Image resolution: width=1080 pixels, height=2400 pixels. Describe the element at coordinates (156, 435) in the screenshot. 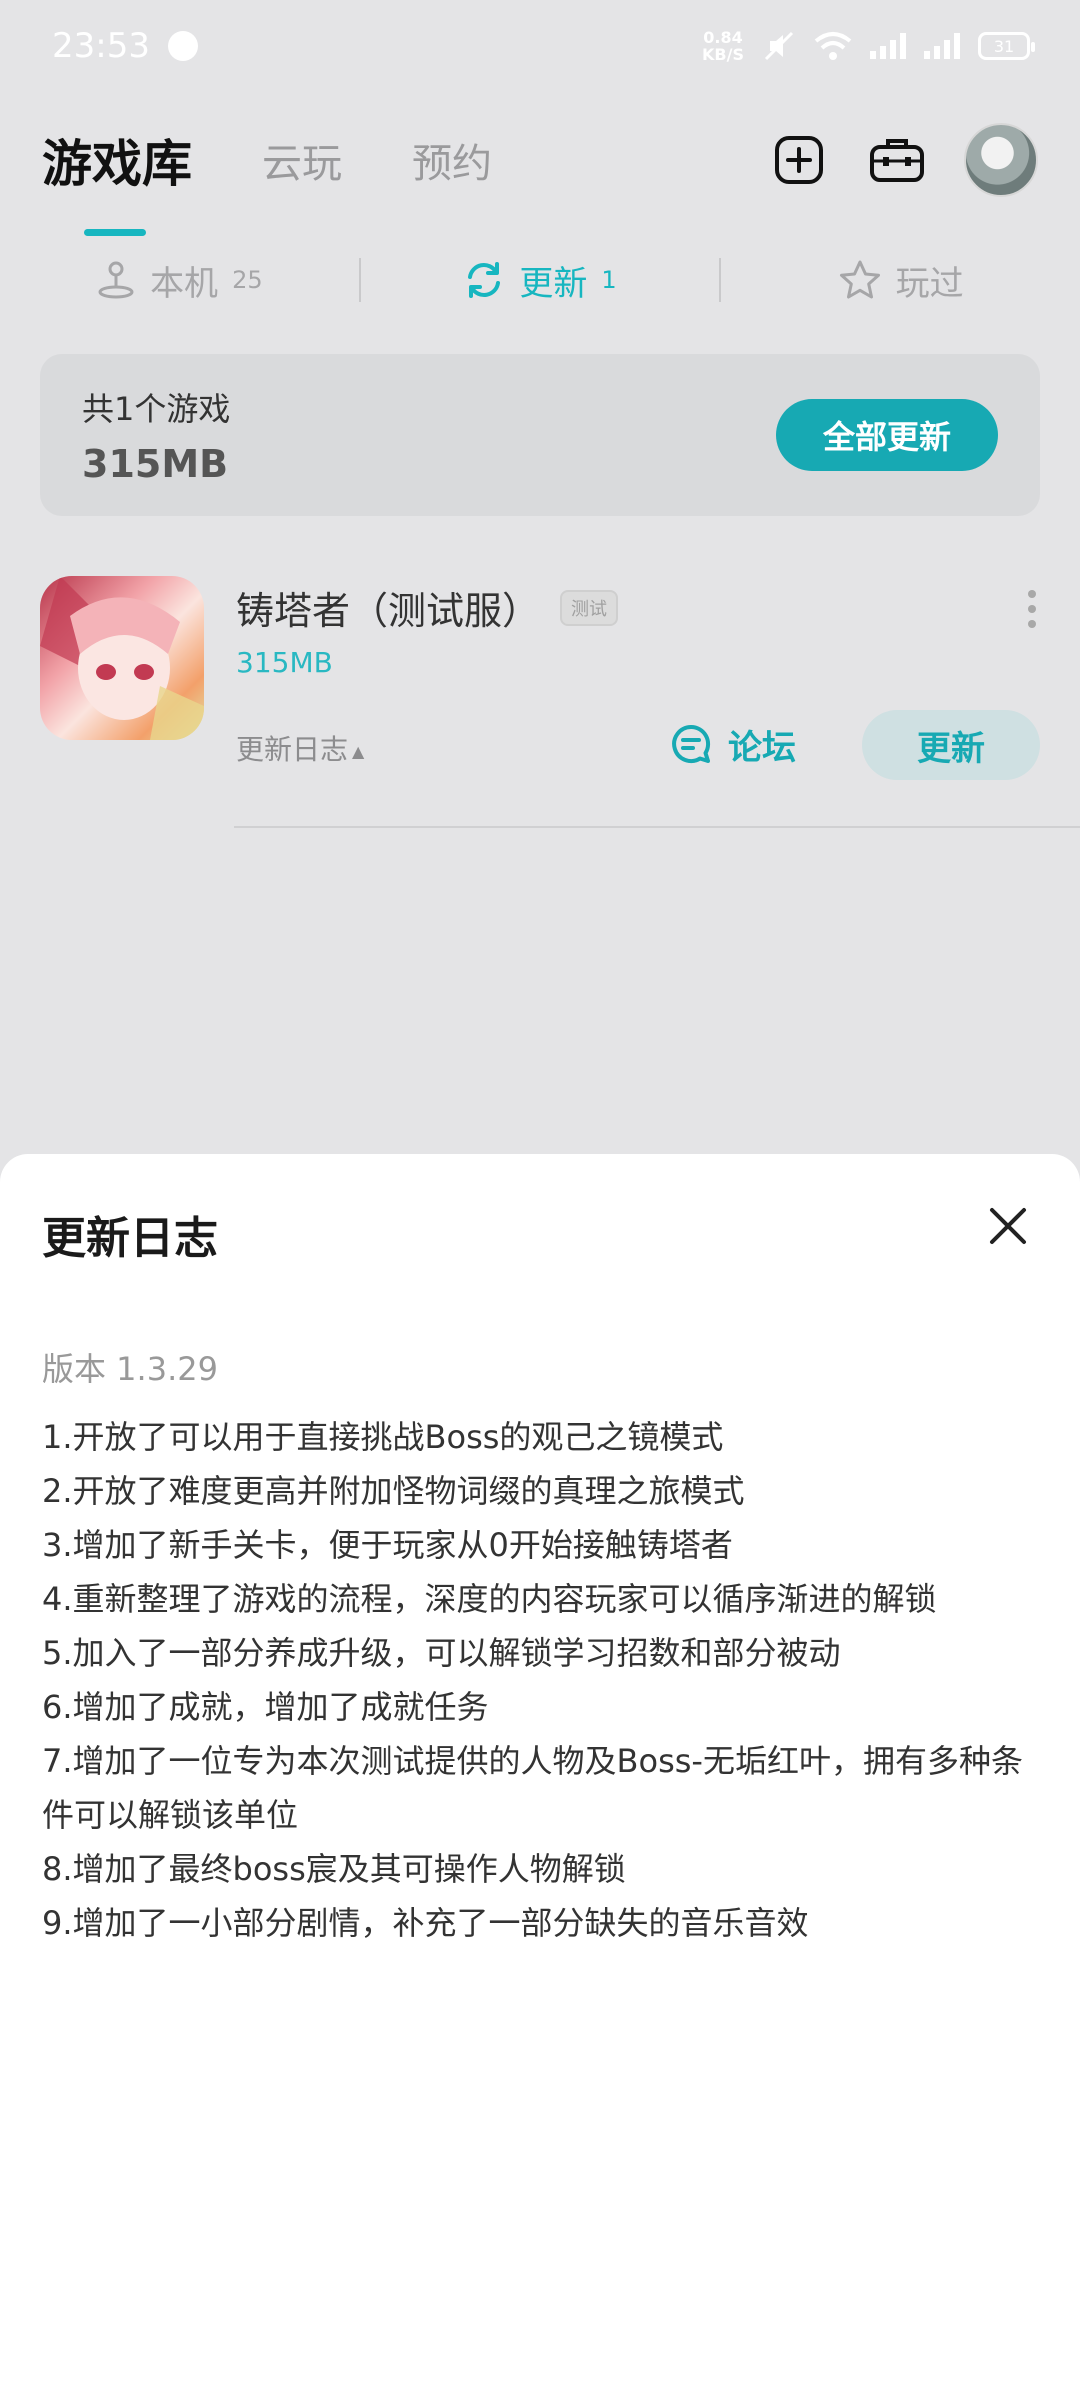

I see `summary-info: 共1个游戏 315MB` at that location.